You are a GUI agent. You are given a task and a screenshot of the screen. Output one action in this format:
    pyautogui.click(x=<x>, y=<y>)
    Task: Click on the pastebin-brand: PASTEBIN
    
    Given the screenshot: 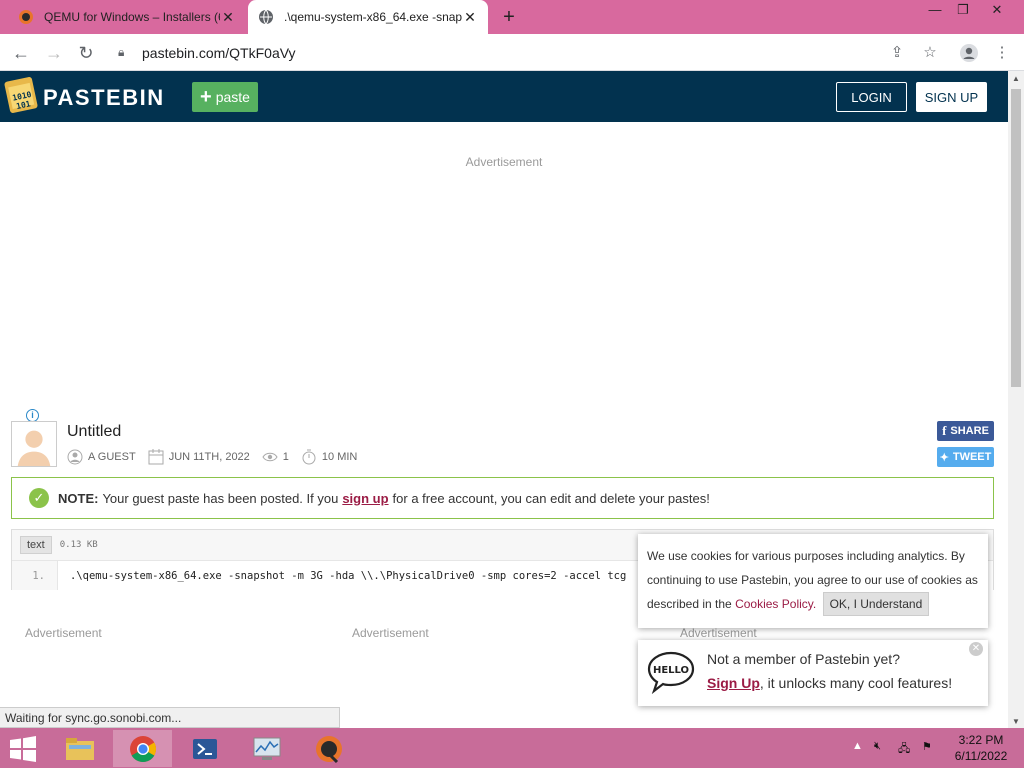 What is the action you would take?
    pyautogui.click(x=104, y=98)
    